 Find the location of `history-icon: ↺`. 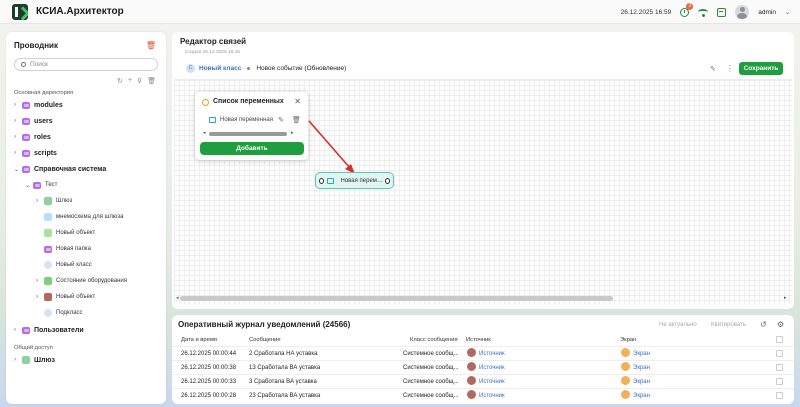

history-icon: ↺ is located at coordinates (763, 324).